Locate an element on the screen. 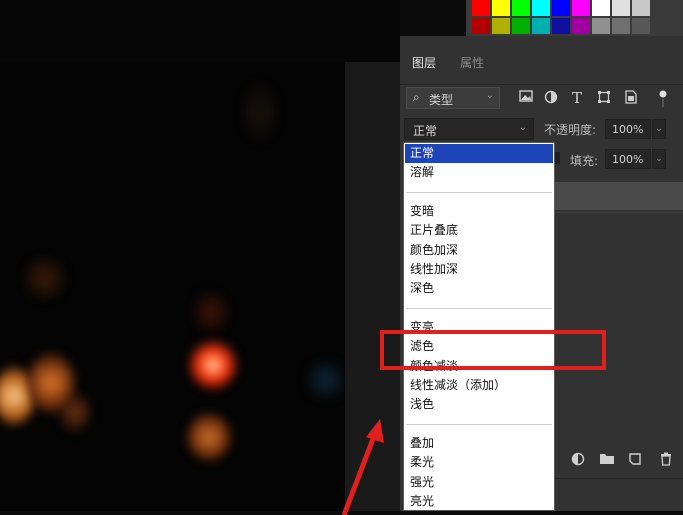  blend-mode-option: 颜色加深 is located at coordinates (479, 250).